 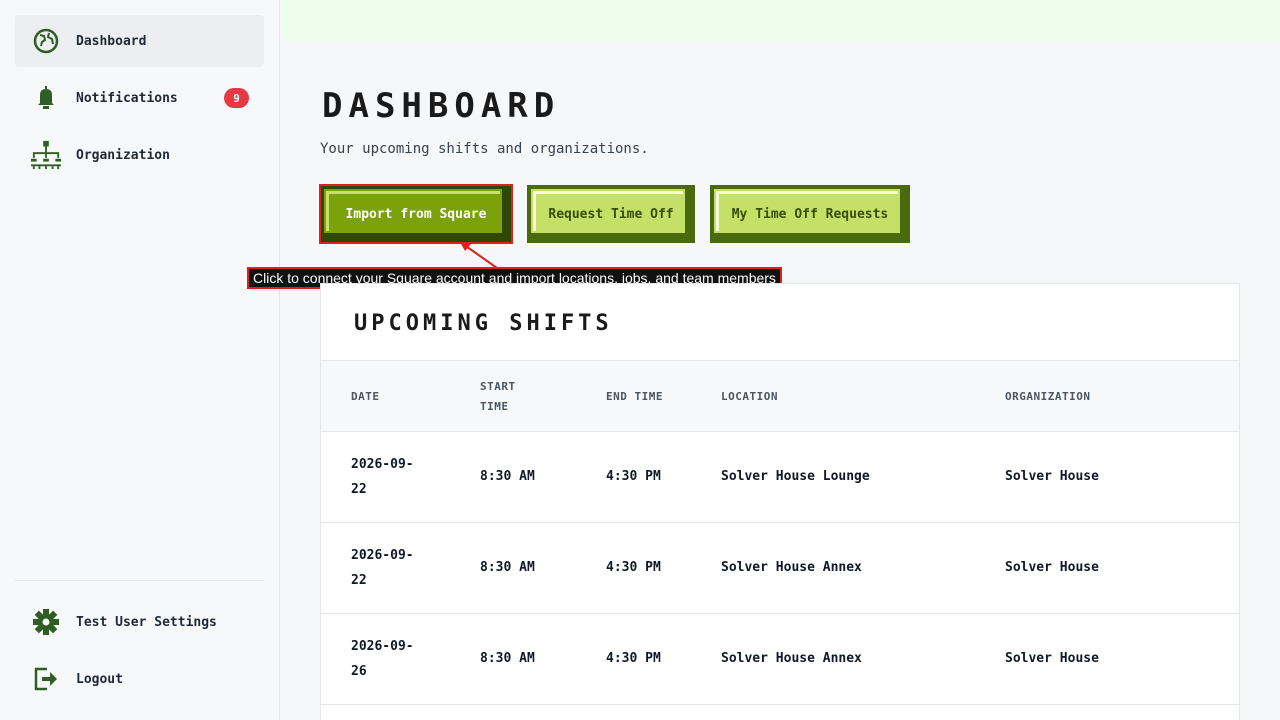 What do you see at coordinates (236, 98) in the screenshot?
I see `notification-count-badge: 9` at bounding box center [236, 98].